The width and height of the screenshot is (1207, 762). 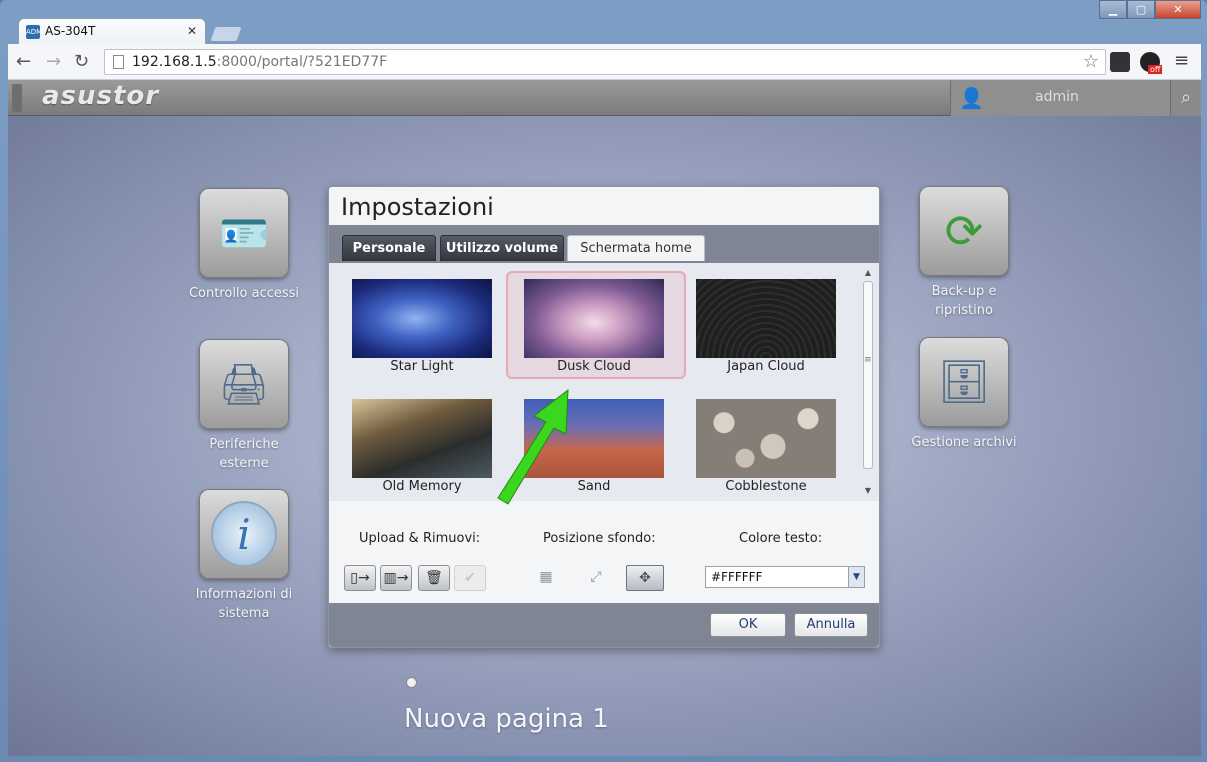 I want to click on position-label: Posizione sfondo:, so click(x=599, y=538).